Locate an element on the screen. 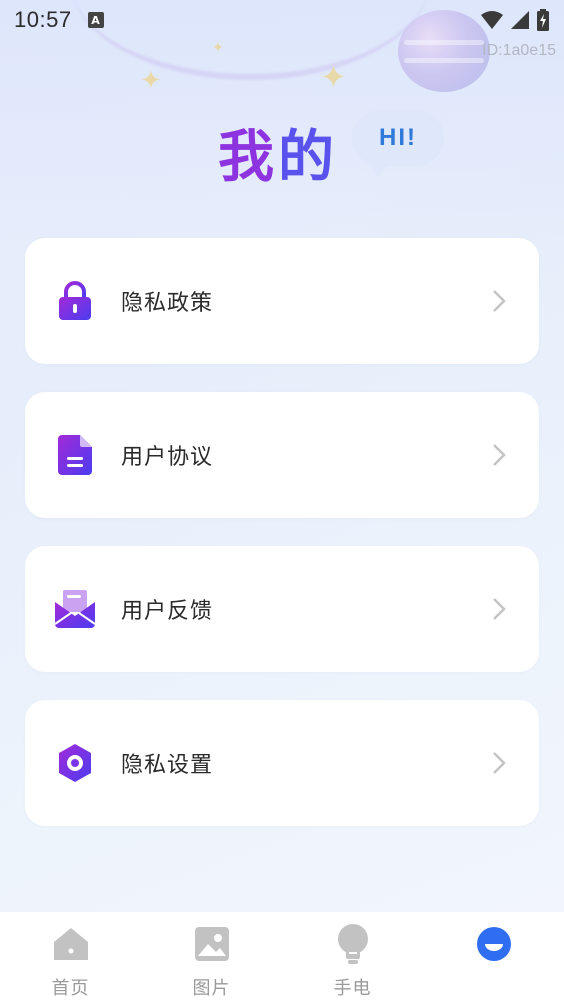  tab-home: 首页 is located at coordinates (70, 958).